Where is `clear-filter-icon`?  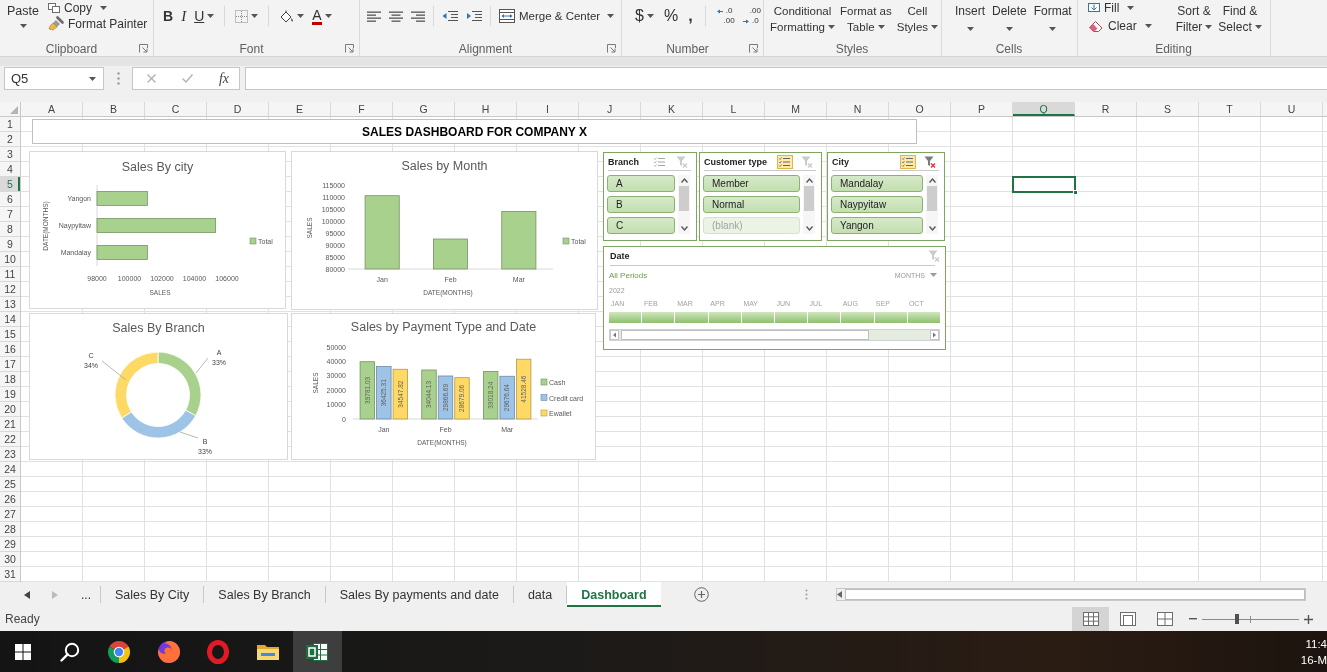
clear-filter-icon is located at coordinates (930, 161).